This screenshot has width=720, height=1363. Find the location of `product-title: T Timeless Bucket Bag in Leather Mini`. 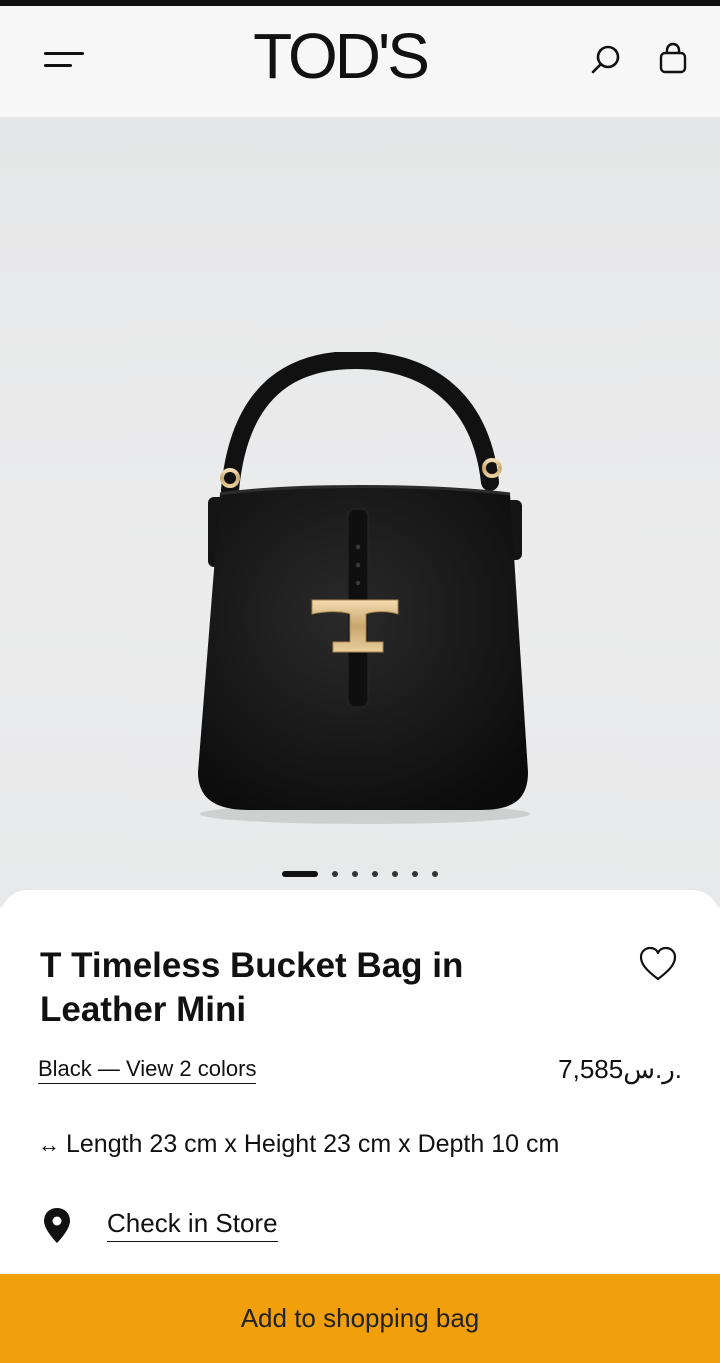

product-title: T Timeless Bucket Bag in Leather Mini is located at coordinates (252, 987).